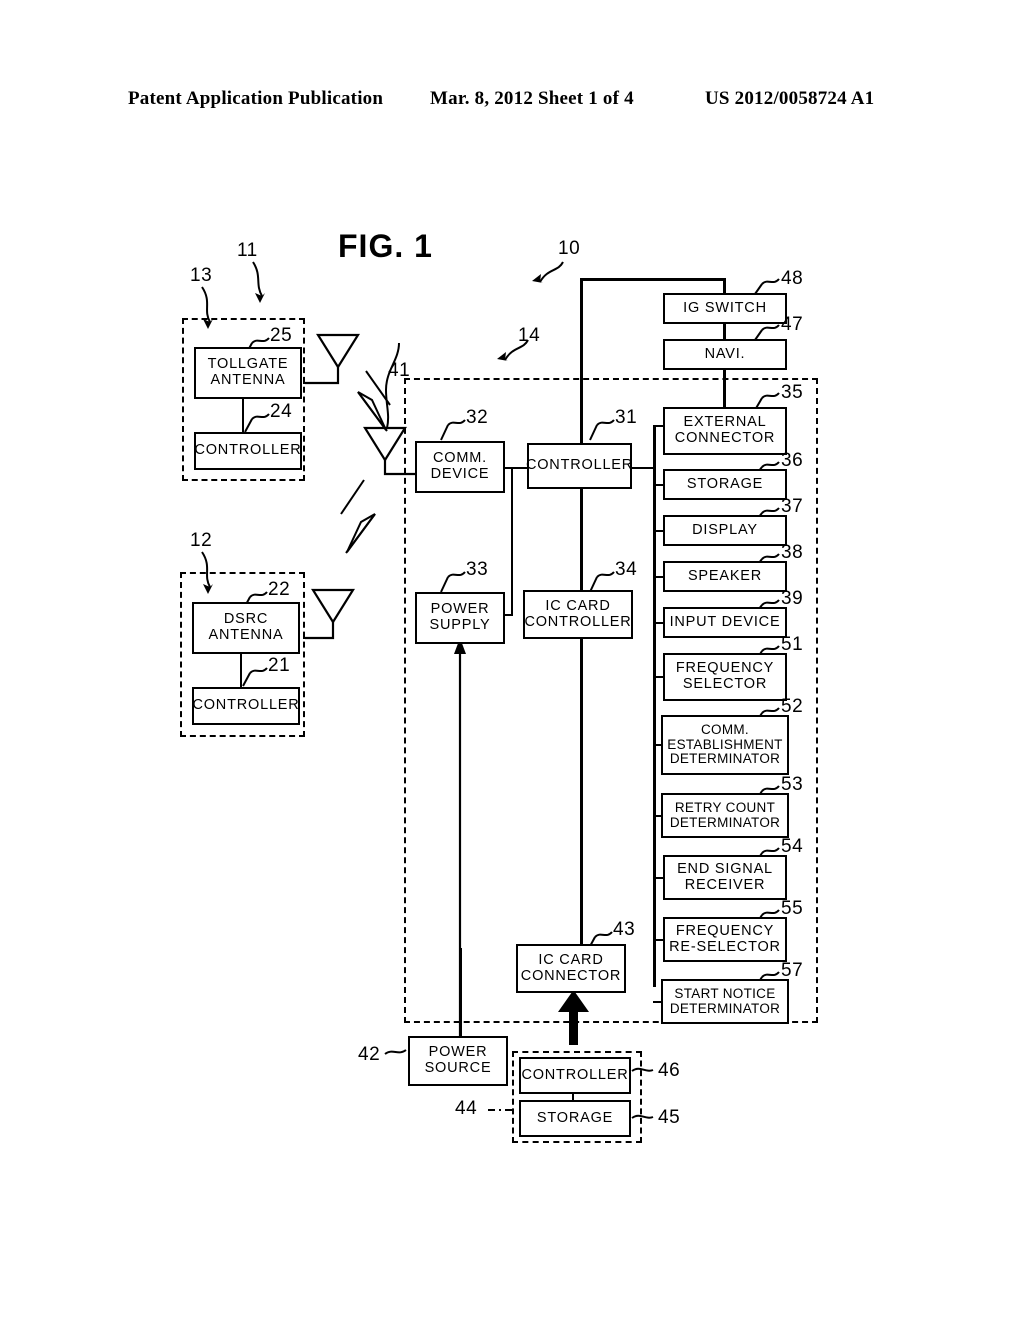 The height and width of the screenshot is (1320, 1024). I want to click on block-ic-card-controller-label: IC CARD CONTROLLER, so click(578, 613).